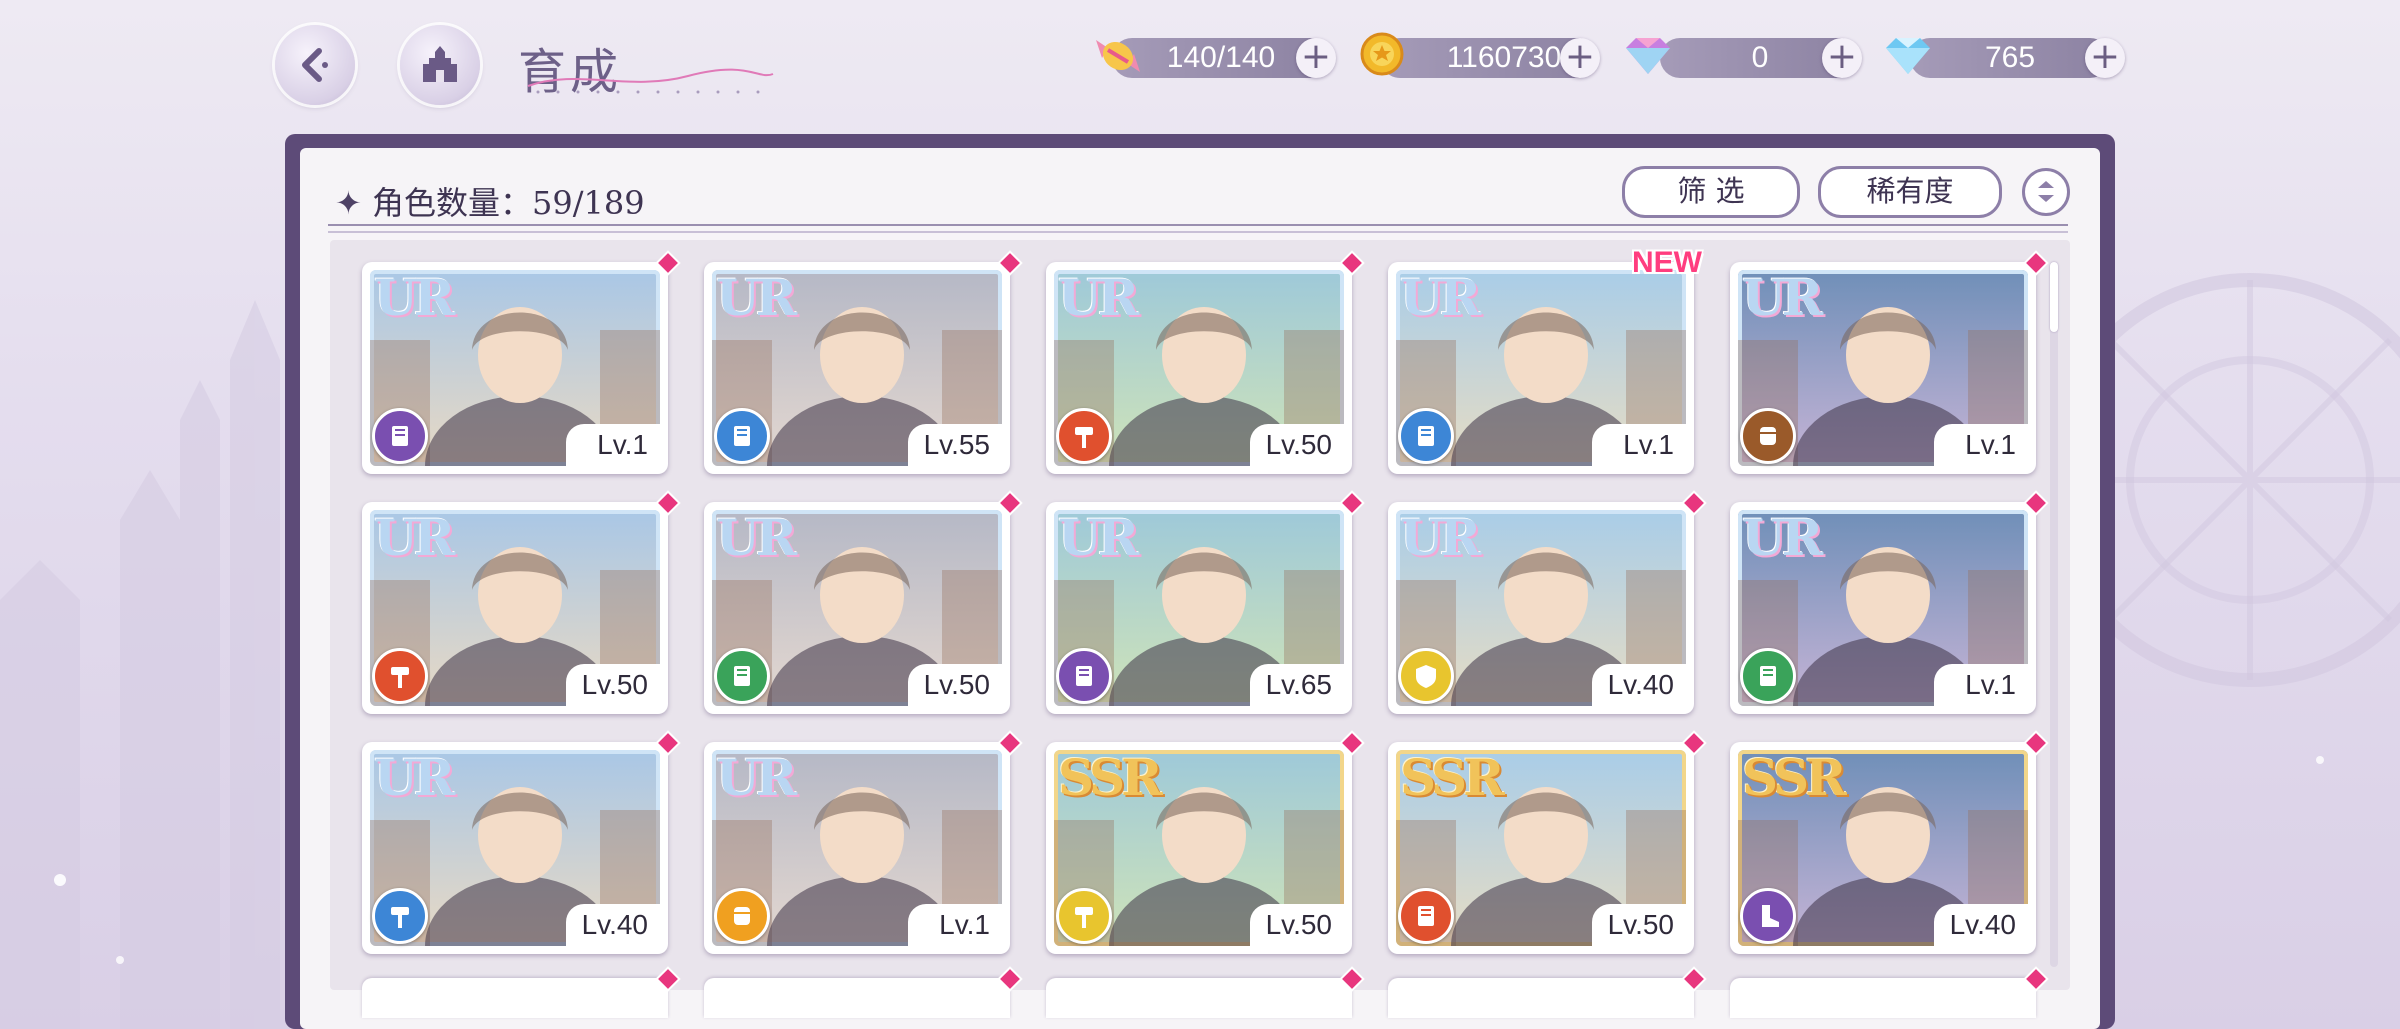  I want to click on character-count-text: 角色数量：59/189, so click(508, 203).